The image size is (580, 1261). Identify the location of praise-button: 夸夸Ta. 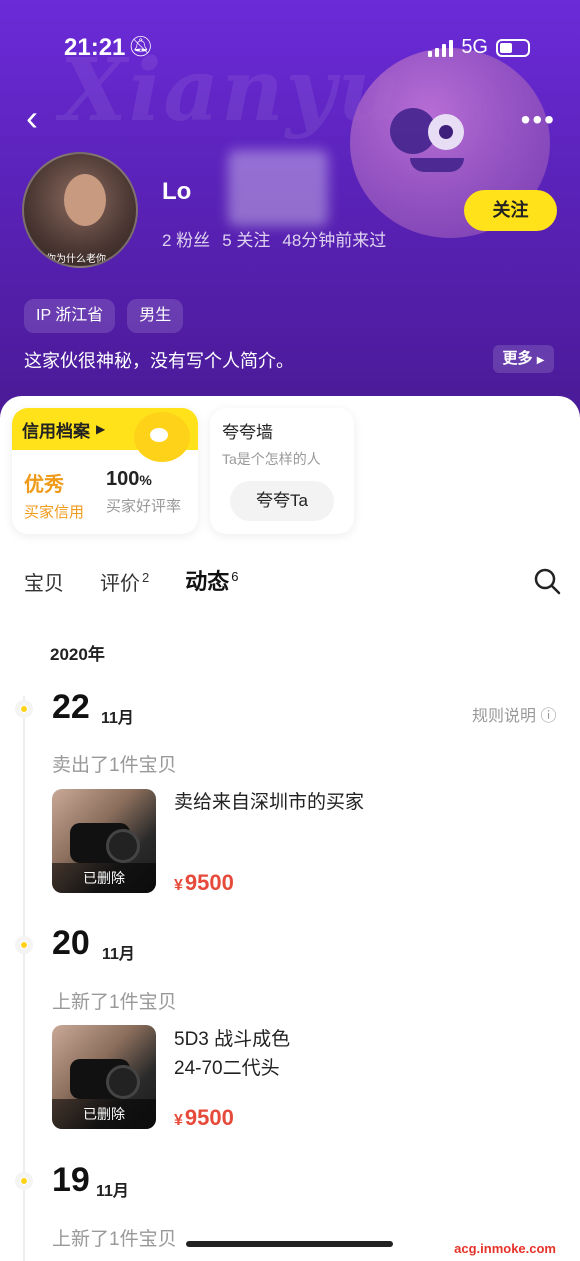
(282, 501).